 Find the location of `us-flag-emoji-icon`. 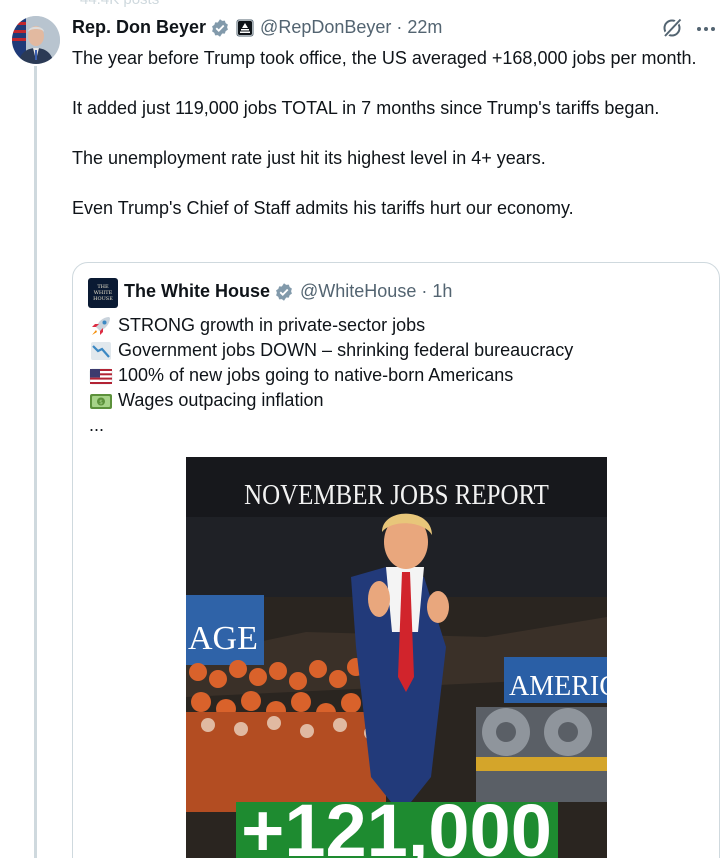

us-flag-emoji-icon is located at coordinates (101, 376).